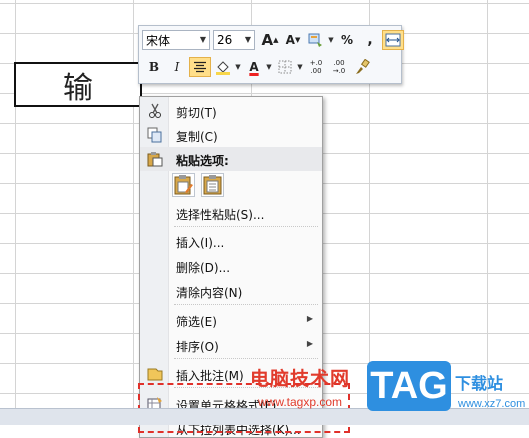  What do you see at coordinates (196, 113) in the screenshot?
I see `menu-item-label: 剪切(T)` at bounding box center [196, 113].